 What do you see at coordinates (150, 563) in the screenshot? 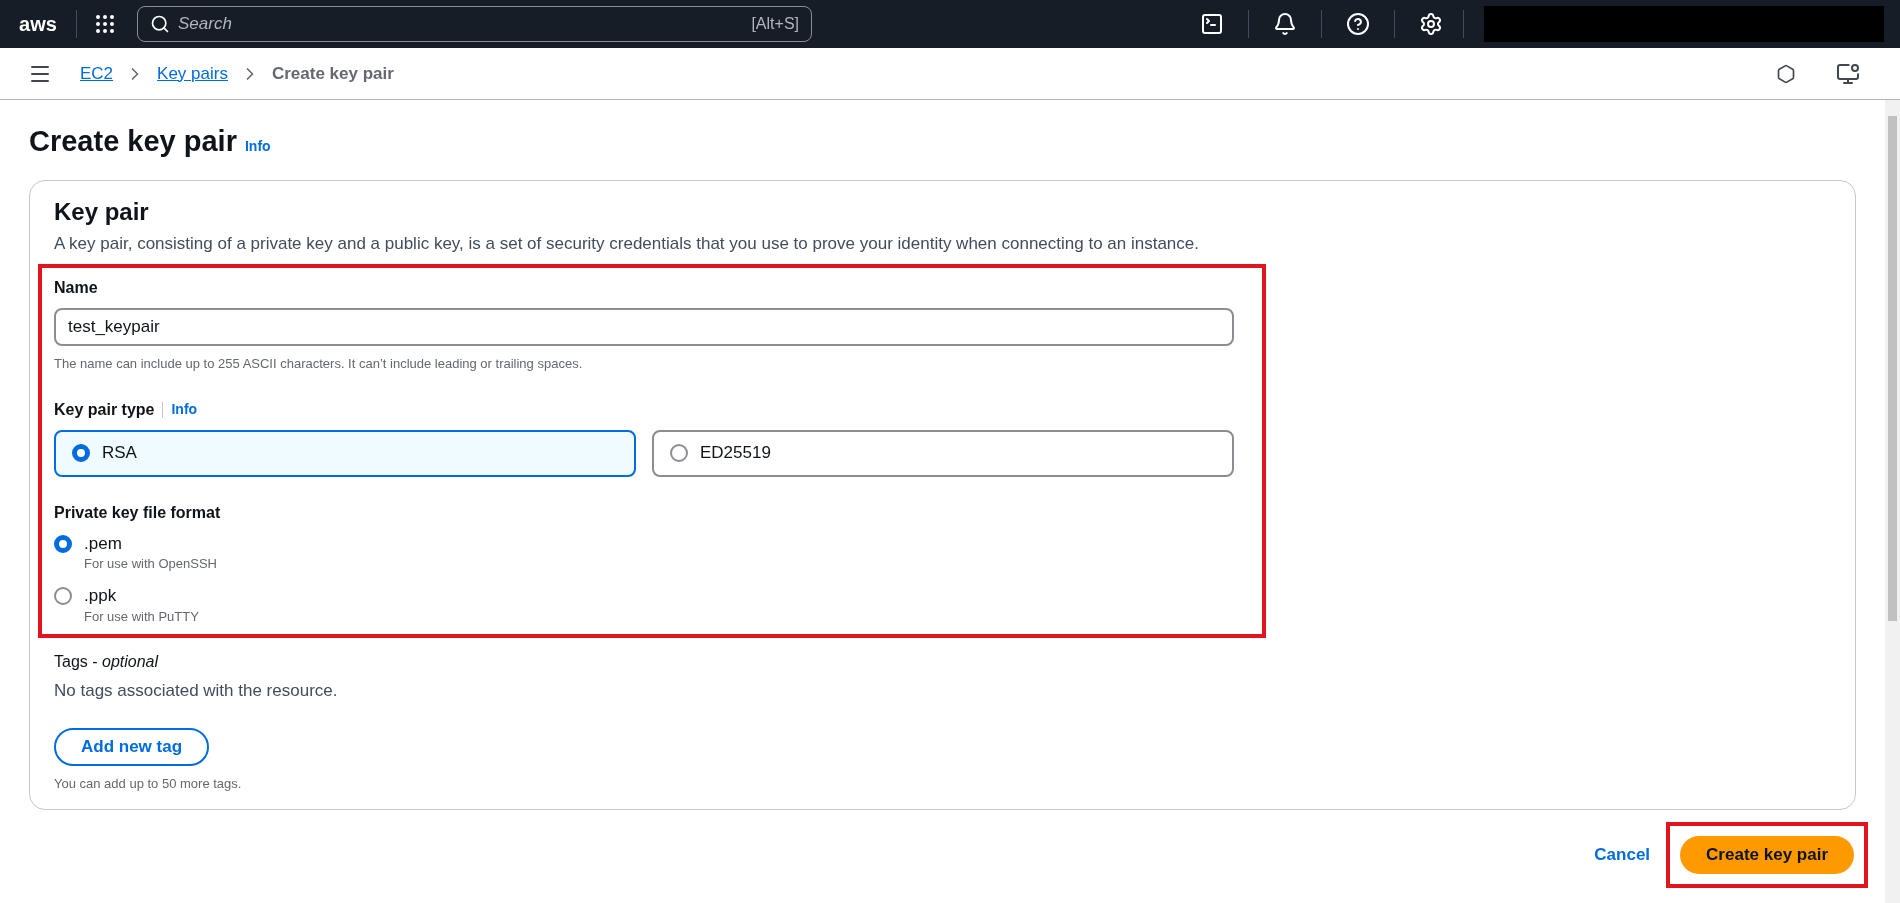
I see `option-description: For use with OpenSSH` at bounding box center [150, 563].